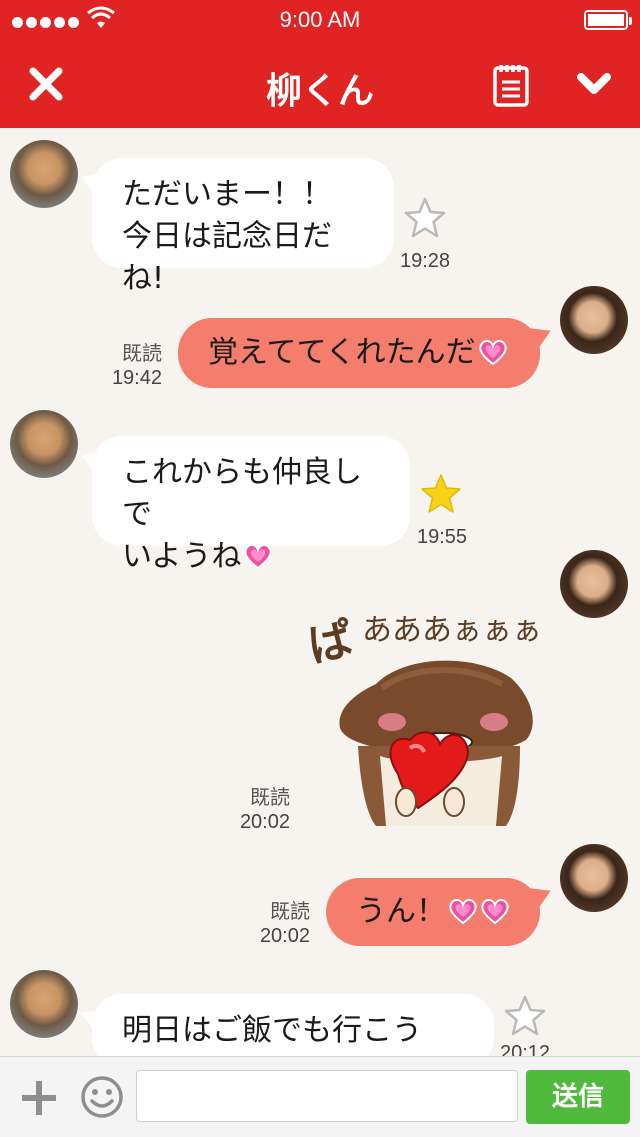 The height and width of the screenshot is (1137, 640). Describe the element at coordinates (442, 537) in the screenshot. I see `message-time: 19:55` at that location.